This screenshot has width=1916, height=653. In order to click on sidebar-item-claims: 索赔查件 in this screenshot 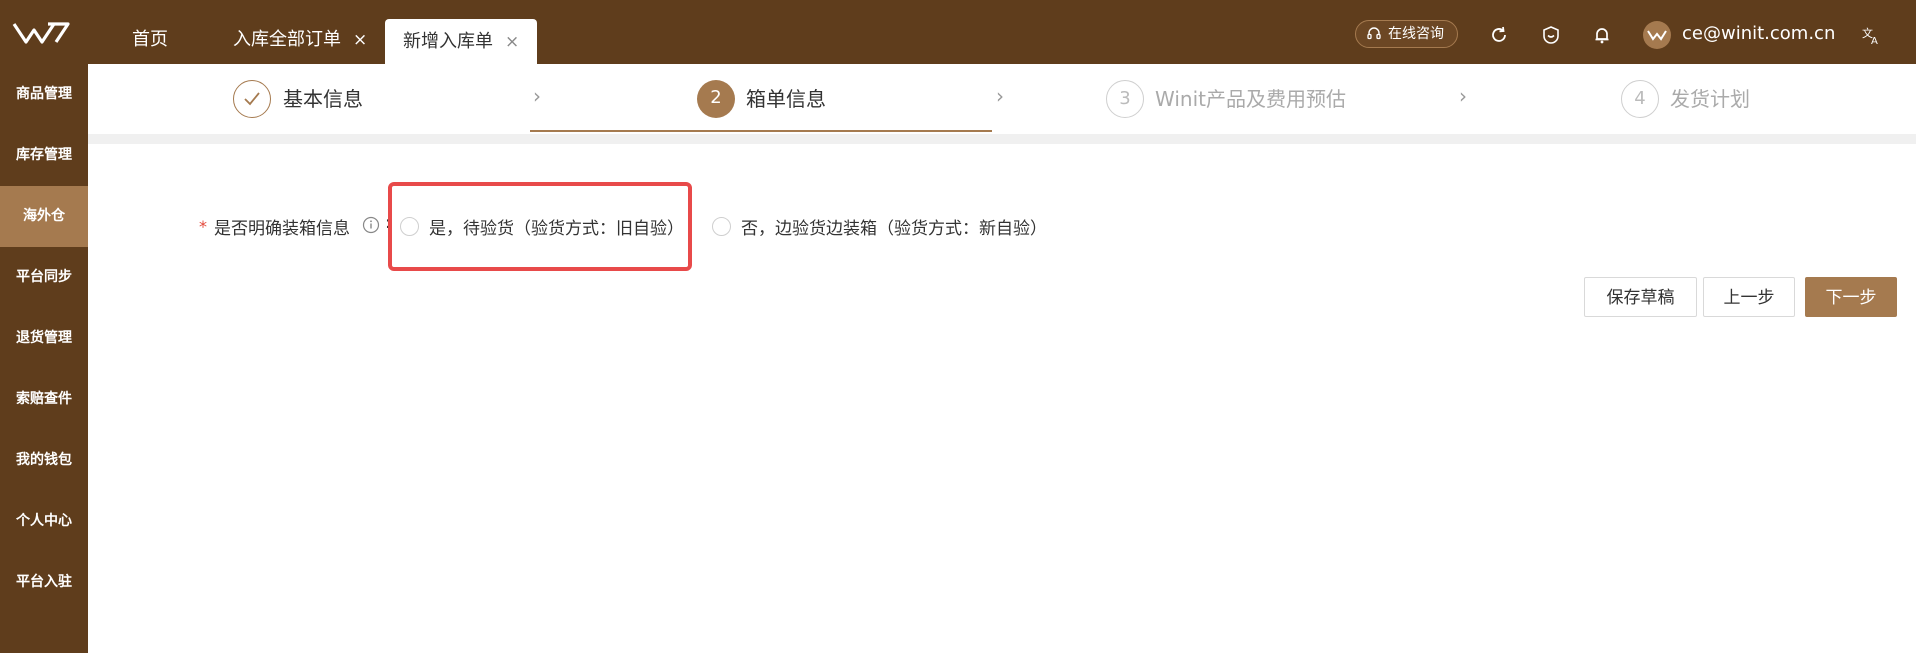, I will do `click(44, 399)`.